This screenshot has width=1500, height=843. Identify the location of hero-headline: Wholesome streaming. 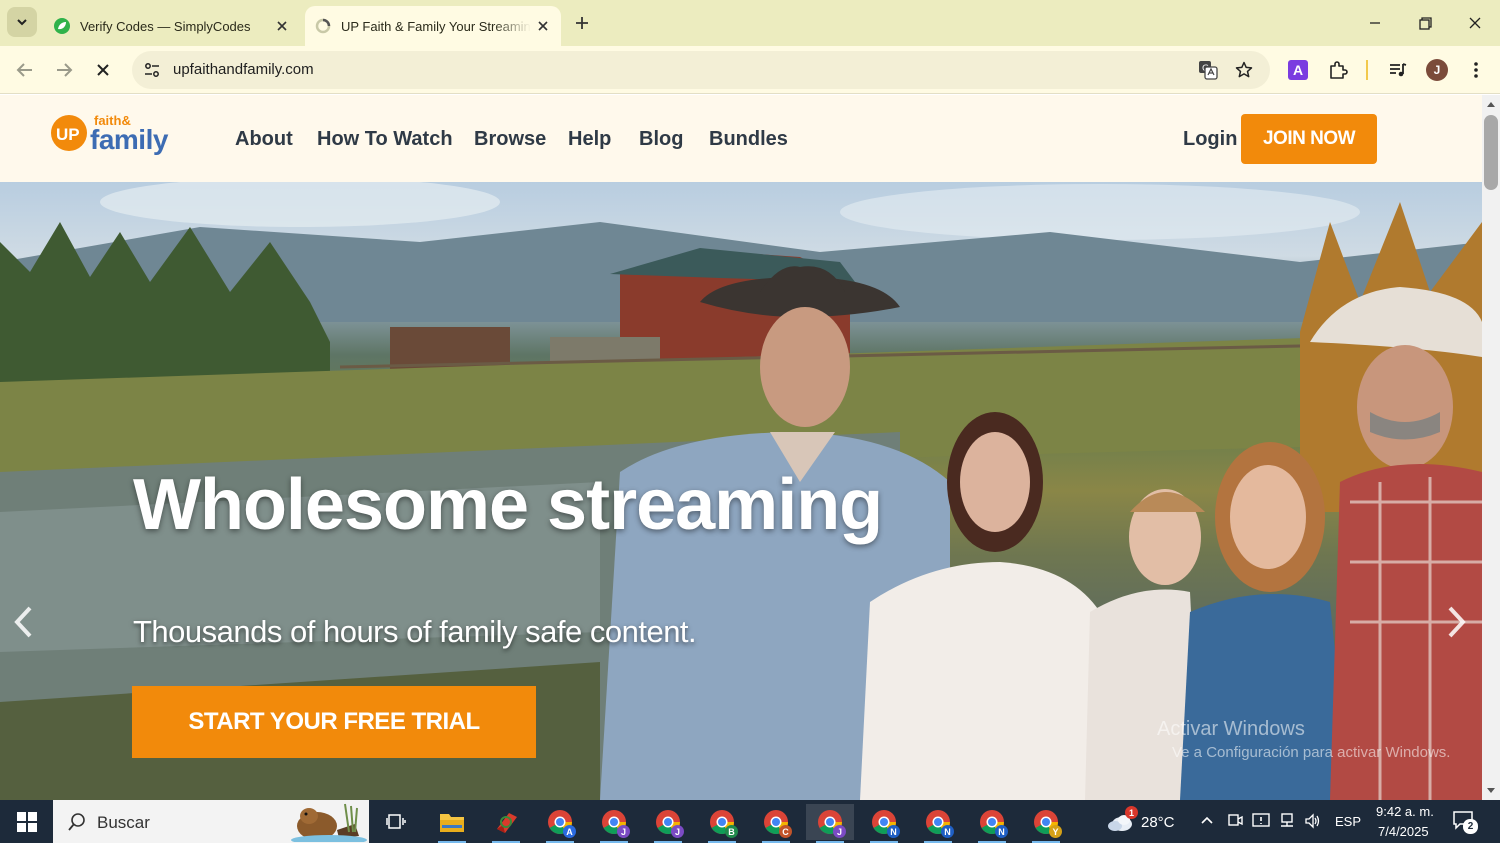
(508, 505).